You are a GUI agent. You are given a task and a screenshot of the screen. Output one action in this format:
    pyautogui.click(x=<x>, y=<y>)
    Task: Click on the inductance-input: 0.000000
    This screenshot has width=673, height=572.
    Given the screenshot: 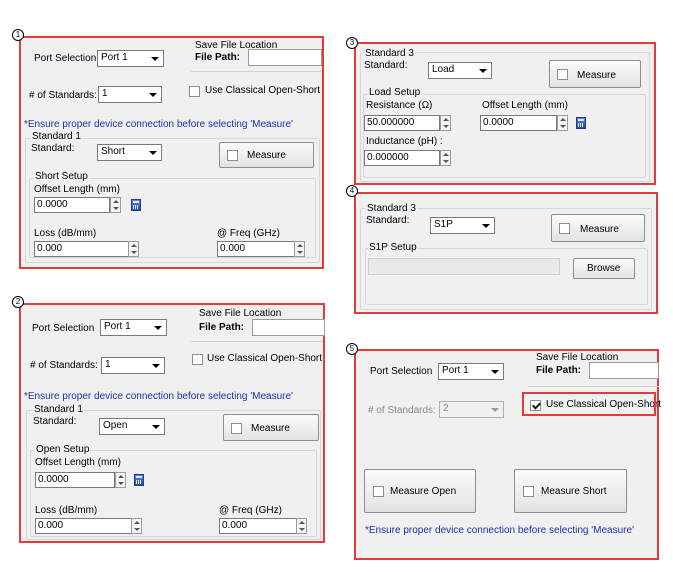 What is the action you would take?
    pyautogui.click(x=402, y=158)
    